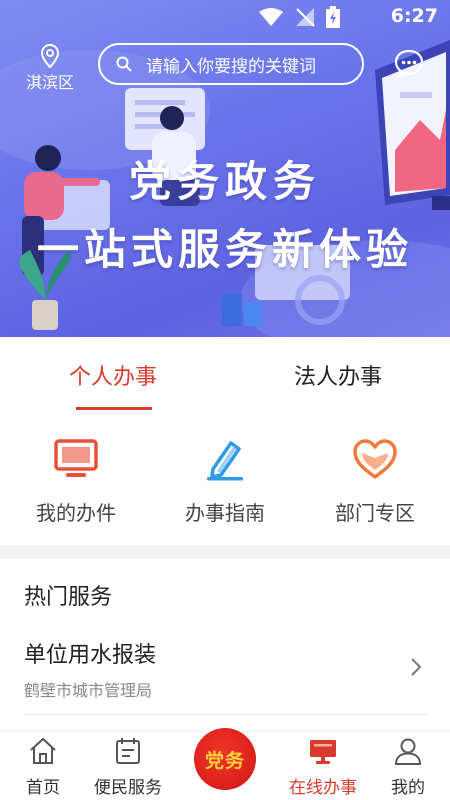  Describe the element at coordinates (323, 788) in the screenshot. I see `nav-label: 在线办事` at that location.